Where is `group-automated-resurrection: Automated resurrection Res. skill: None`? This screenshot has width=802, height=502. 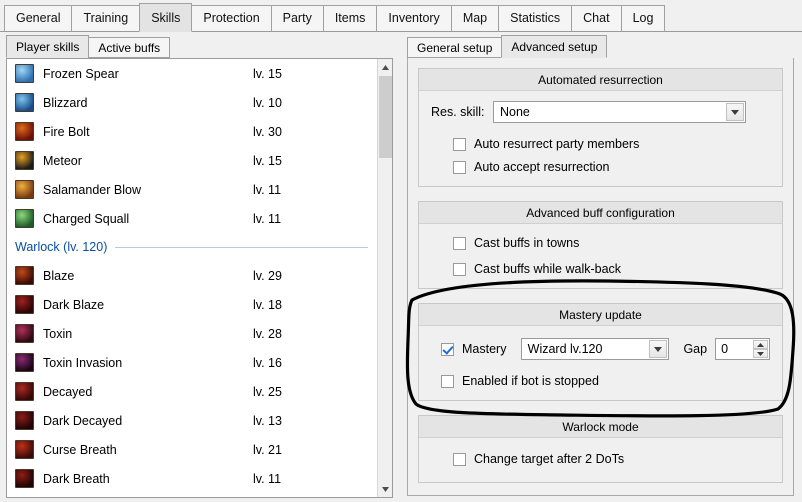 group-automated-resurrection: Automated resurrection Res. skill: None is located at coordinates (600, 127).